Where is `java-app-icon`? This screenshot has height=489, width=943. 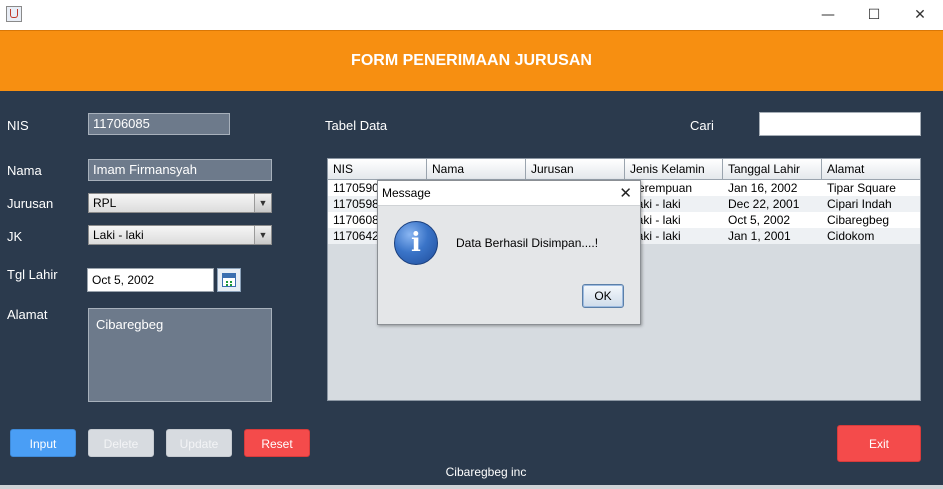 java-app-icon is located at coordinates (14, 14).